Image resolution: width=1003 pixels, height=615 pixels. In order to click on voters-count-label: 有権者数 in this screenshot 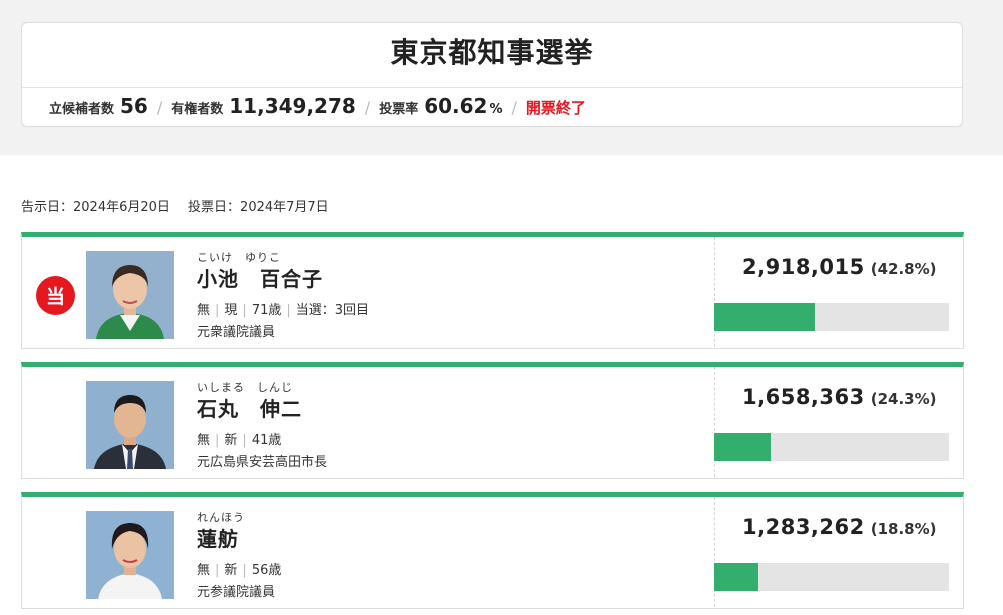, I will do `click(197, 109)`.